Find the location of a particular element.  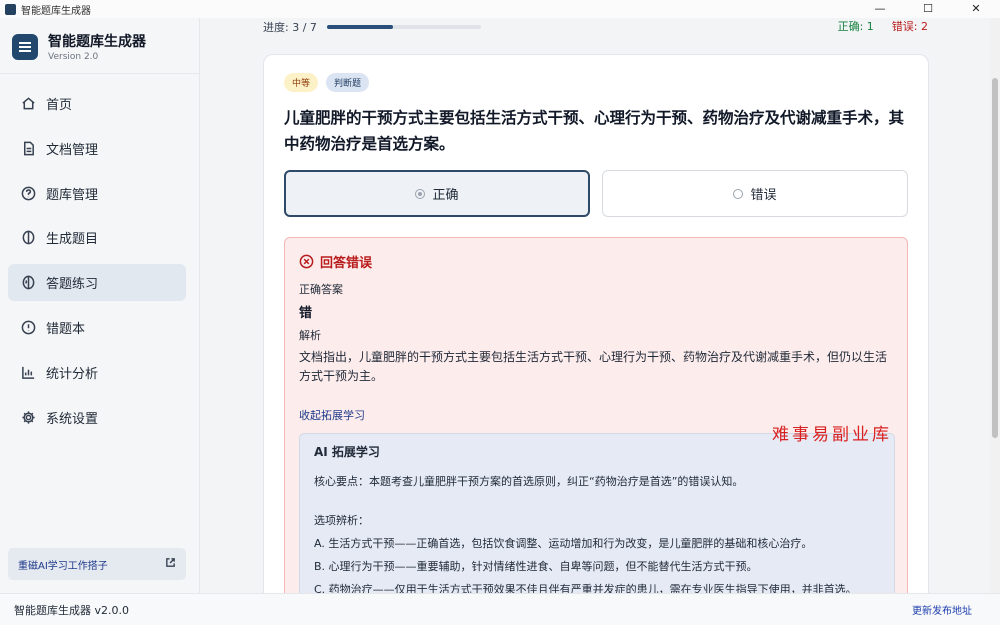

ai-learning-title: AI 拓展学习 is located at coordinates (347, 452).